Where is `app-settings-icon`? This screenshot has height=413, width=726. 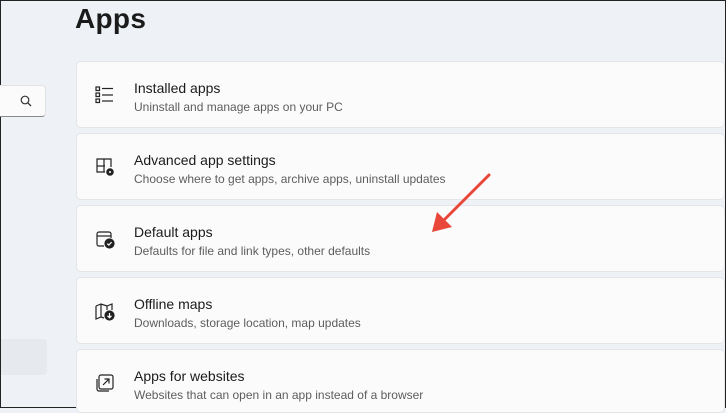 app-settings-icon is located at coordinates (105, 167).